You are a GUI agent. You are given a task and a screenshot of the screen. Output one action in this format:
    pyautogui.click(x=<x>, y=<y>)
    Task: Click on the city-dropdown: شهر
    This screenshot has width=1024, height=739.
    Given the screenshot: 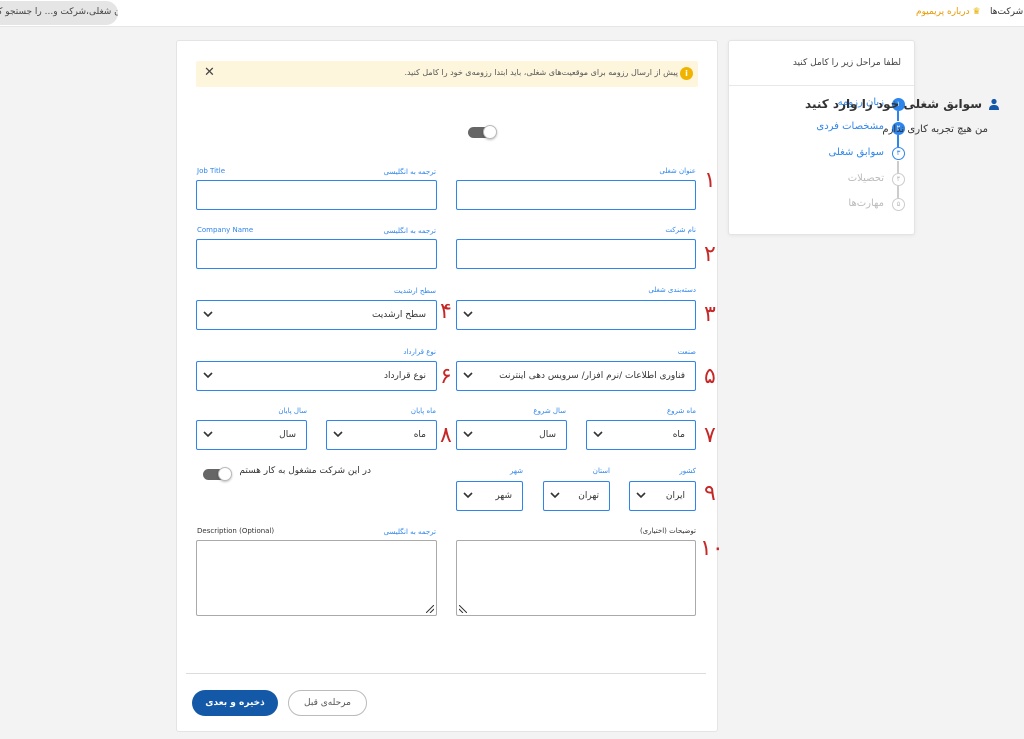 What is the action you would take?
    pyautogui.click(x=489, y=496)
    